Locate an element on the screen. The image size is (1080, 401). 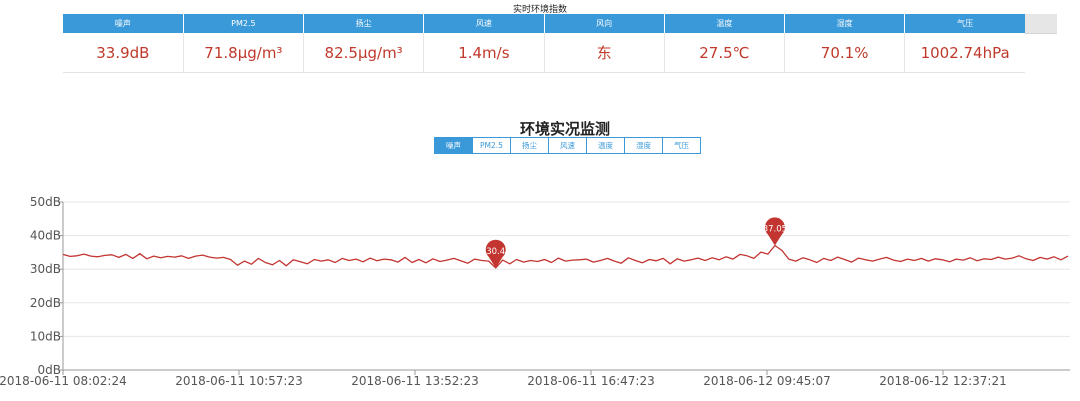
marker-label: 37.05 is located at coordinates (775, 230).